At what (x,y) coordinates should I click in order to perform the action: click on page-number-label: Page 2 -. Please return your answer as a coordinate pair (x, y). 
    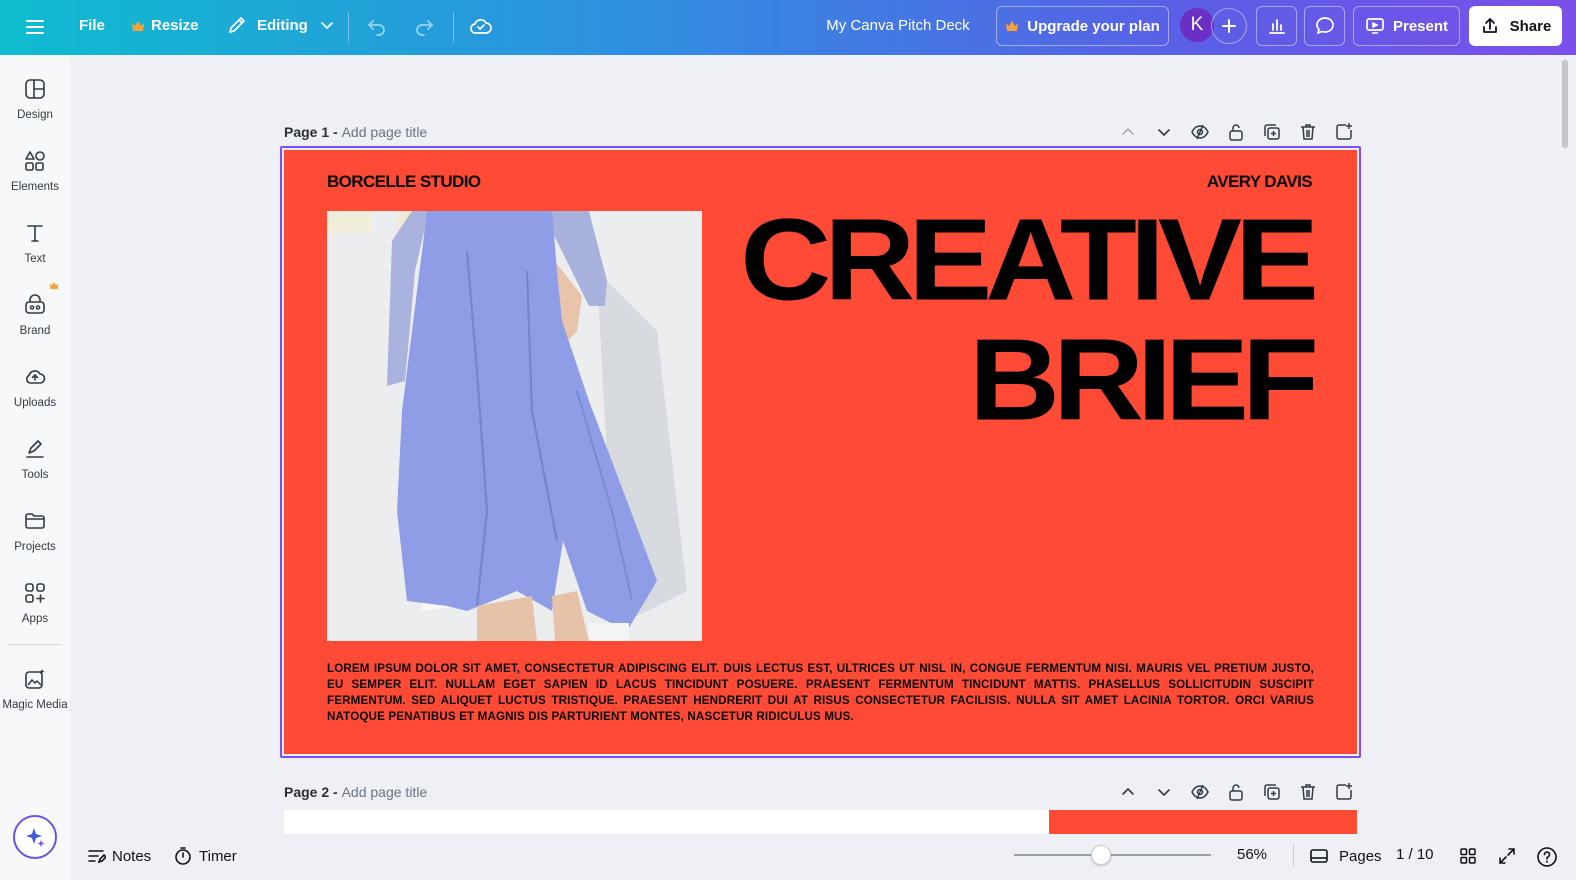
    Looking at the image, I should click on (311, 792).